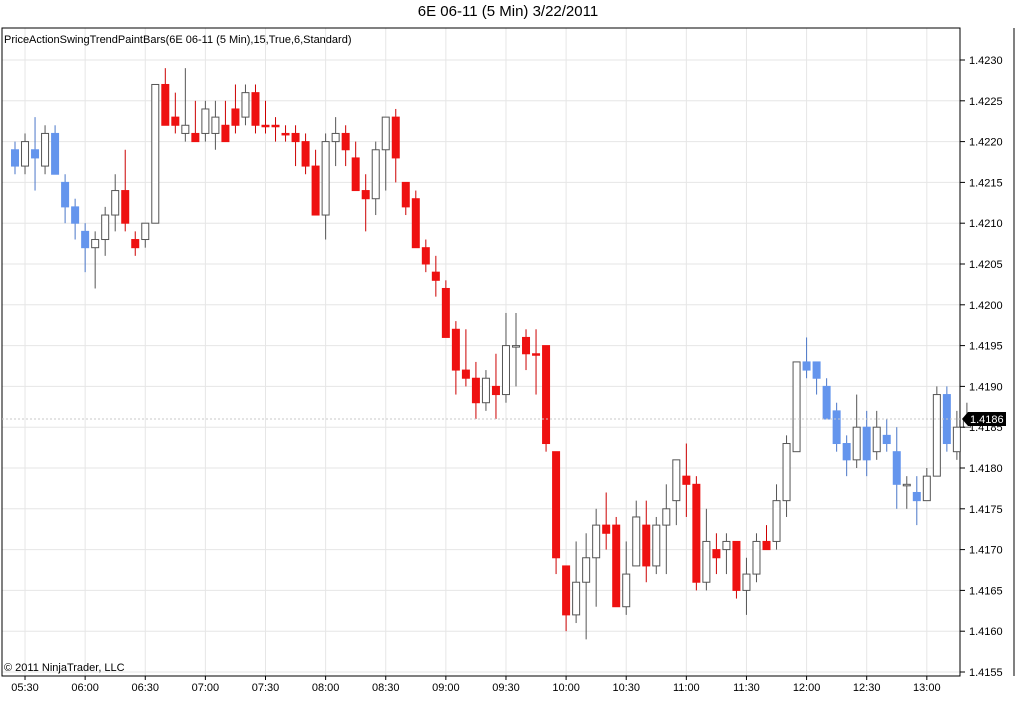  Describe the element at coordinates (386, 688) in the screenshot. I see `time-tick-label: 08:30` at that location.